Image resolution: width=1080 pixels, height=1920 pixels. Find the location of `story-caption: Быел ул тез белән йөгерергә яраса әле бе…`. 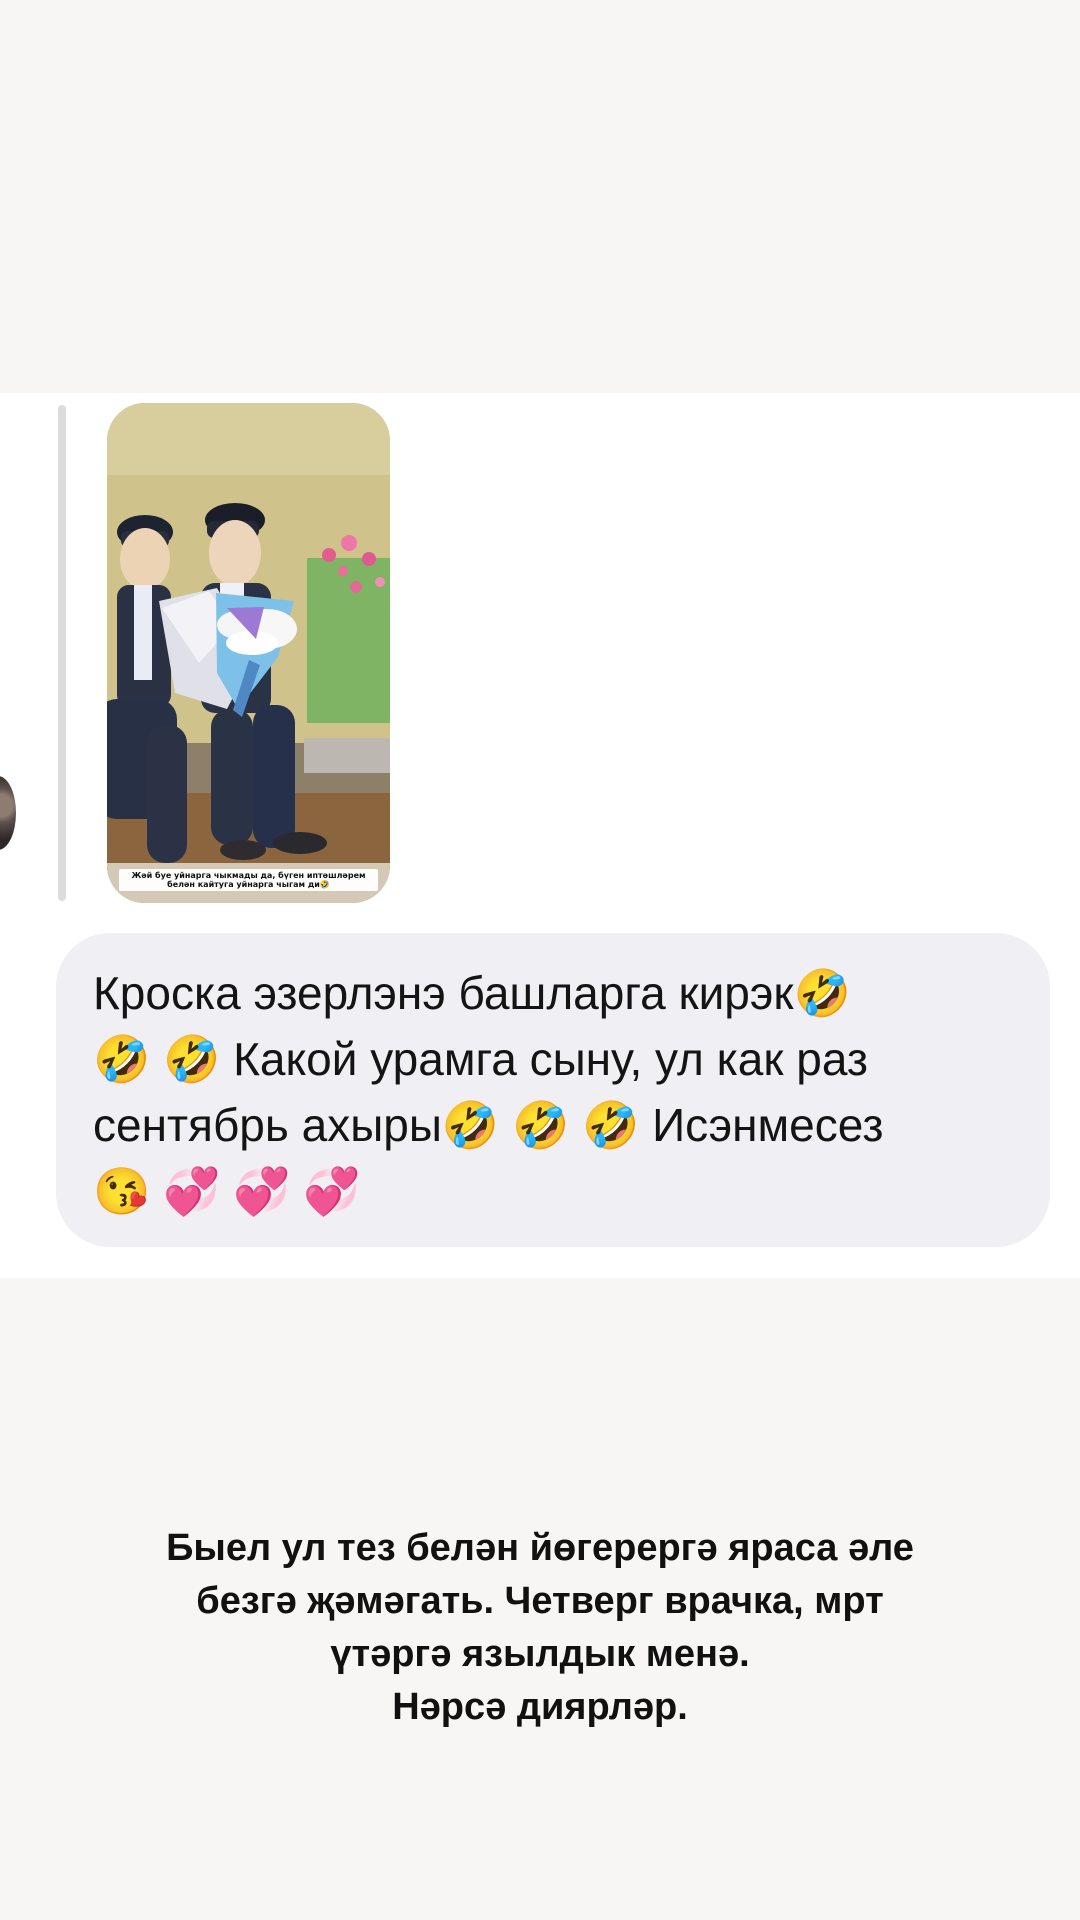

story-caption: Быел ул тез белән йөгерергә яраса әле бе… is located at coordinates (540, 1627).